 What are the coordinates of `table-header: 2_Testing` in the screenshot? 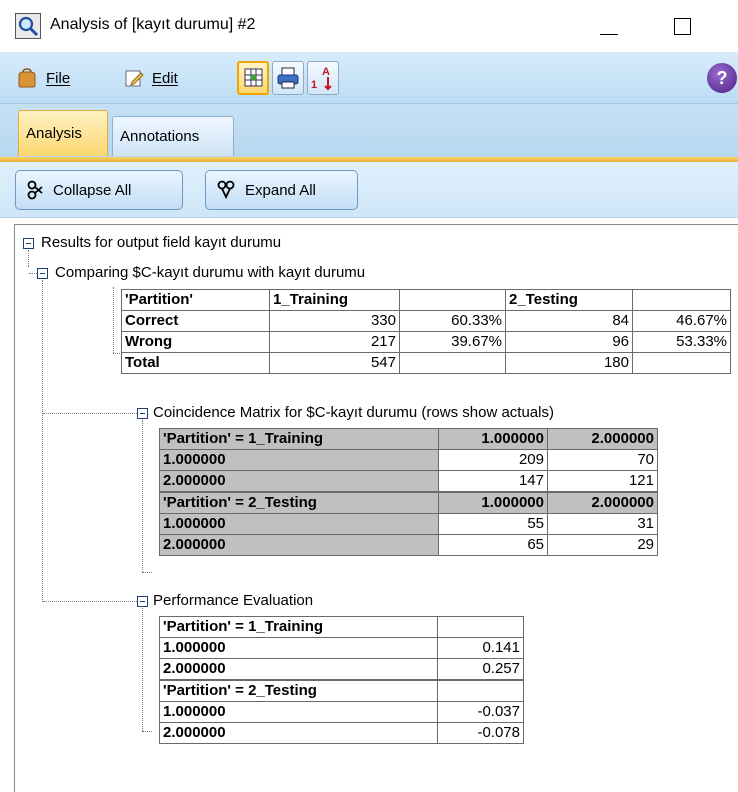 It's located at (569, 300).